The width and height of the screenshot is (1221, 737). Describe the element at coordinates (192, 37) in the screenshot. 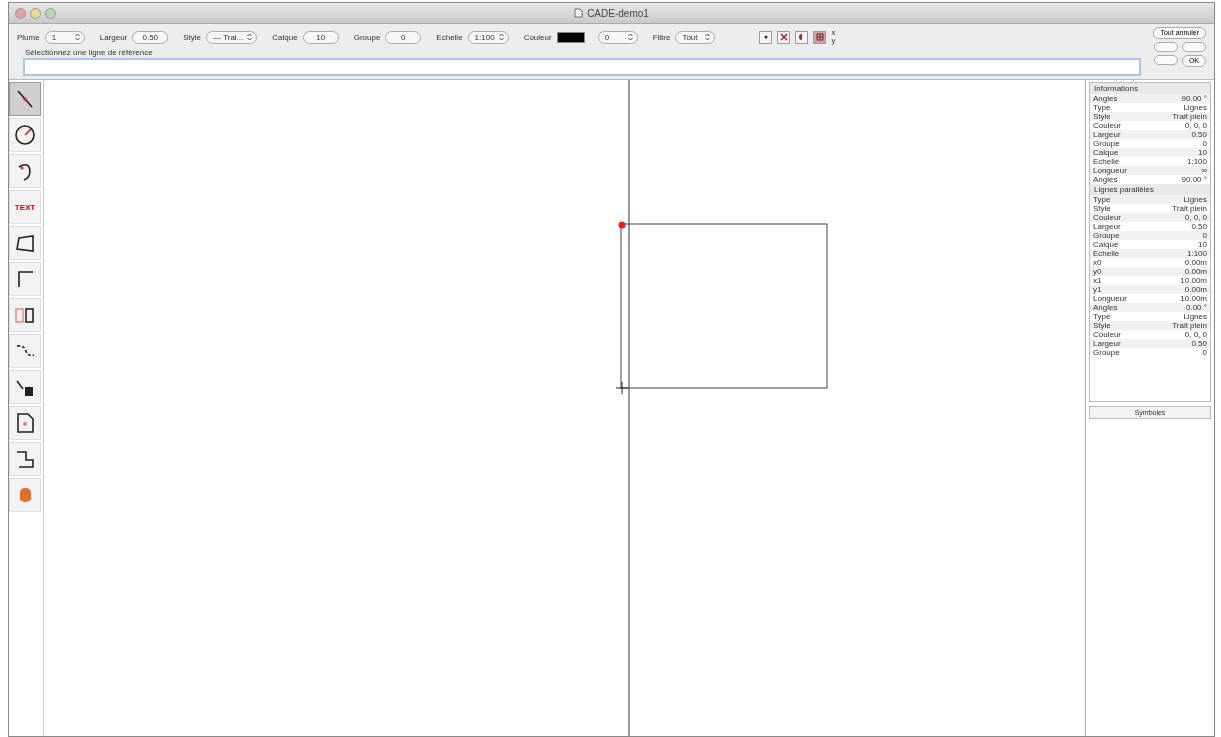

I see `field-label: Style` at that location.